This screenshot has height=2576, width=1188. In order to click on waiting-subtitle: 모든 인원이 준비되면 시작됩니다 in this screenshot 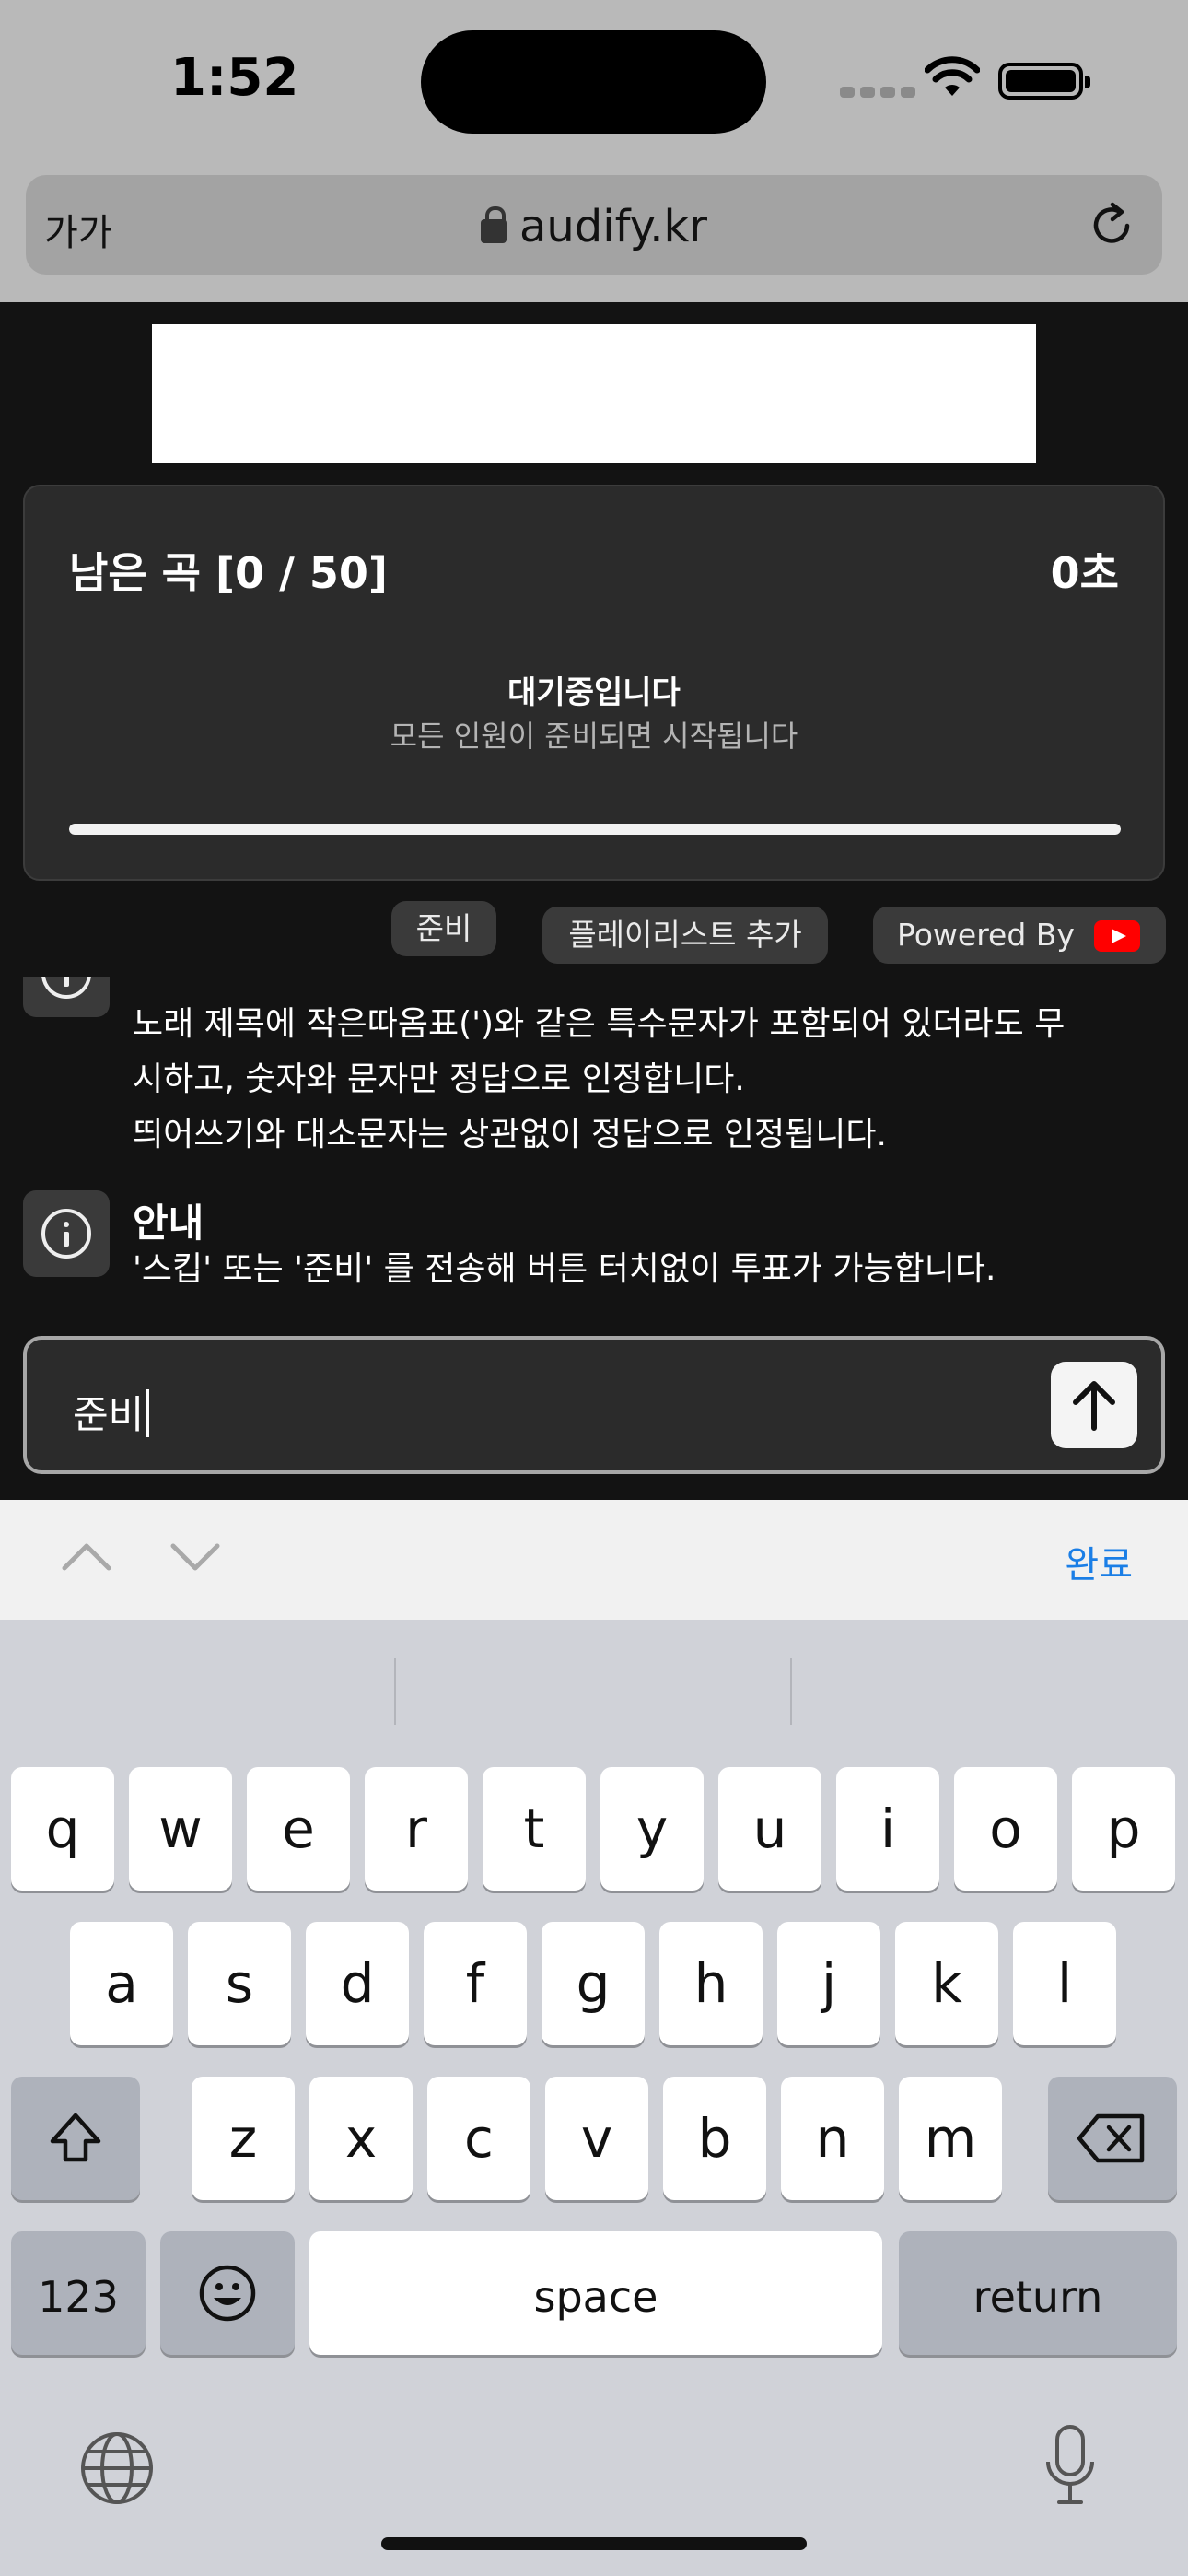, I will do `click(594, 736)`.